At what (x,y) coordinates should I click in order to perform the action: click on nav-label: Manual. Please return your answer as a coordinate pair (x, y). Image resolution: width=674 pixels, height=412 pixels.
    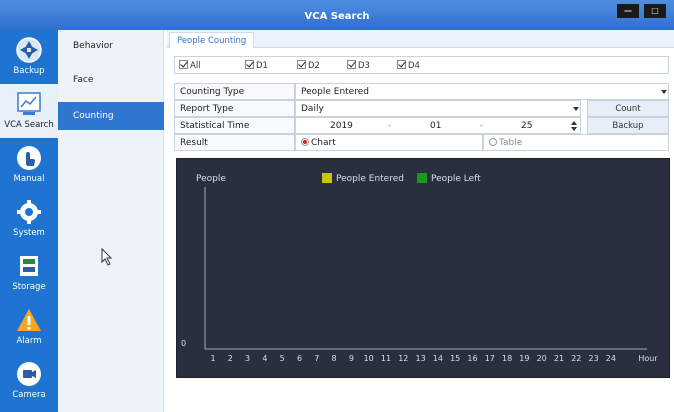
    Looking at the image, I should click on (29, 179).